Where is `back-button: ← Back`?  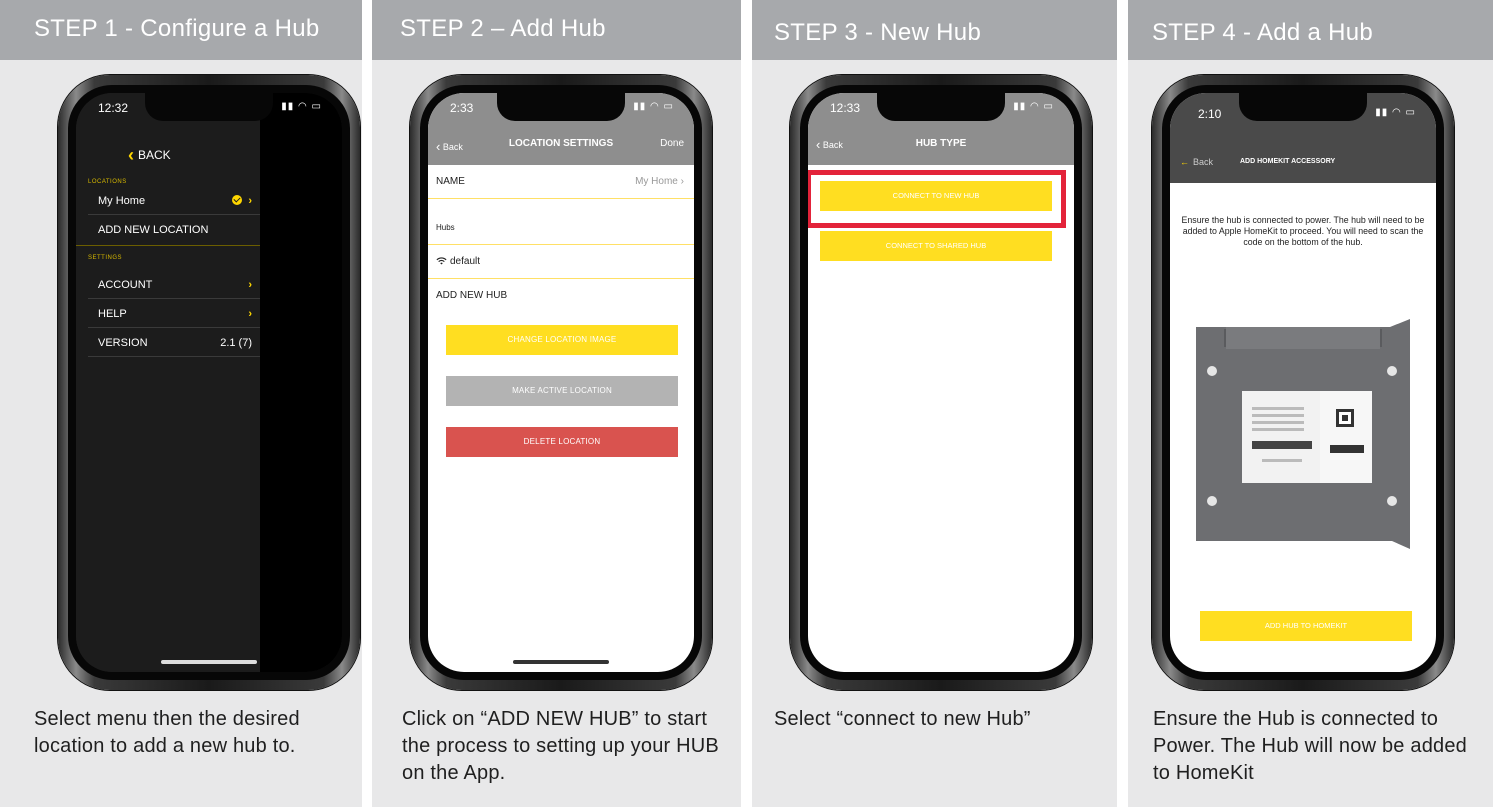 back-button: ← Back is located at coordinates (1196, 162).